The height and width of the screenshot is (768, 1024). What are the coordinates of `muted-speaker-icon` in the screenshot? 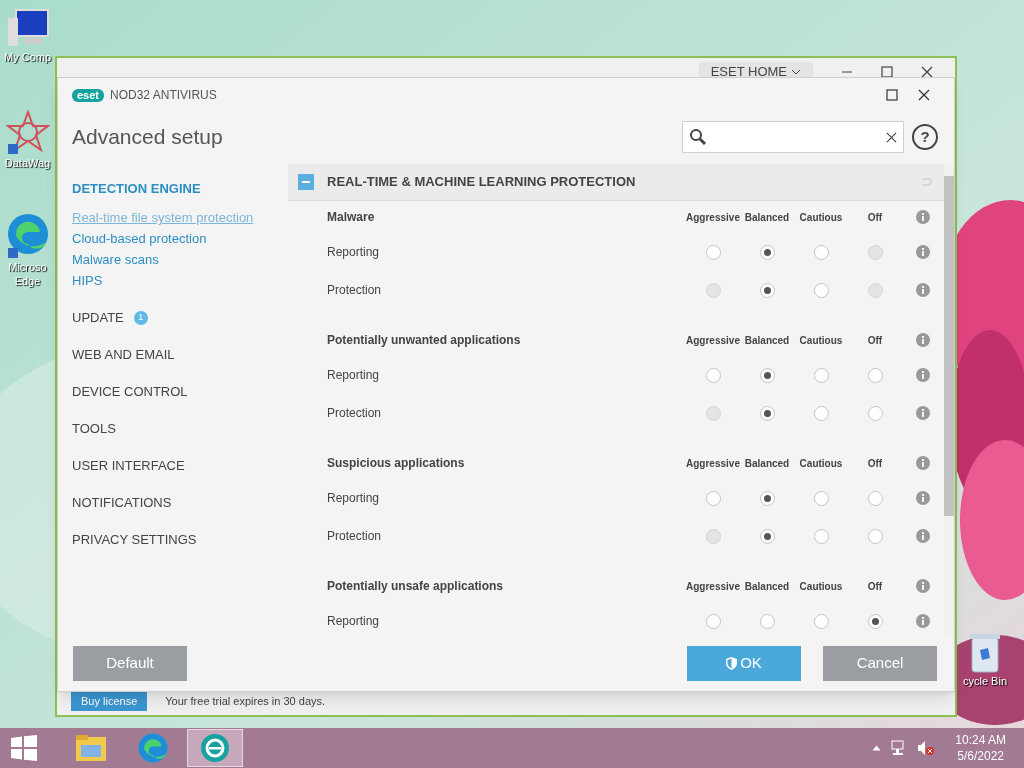 It's located at (926, 748).